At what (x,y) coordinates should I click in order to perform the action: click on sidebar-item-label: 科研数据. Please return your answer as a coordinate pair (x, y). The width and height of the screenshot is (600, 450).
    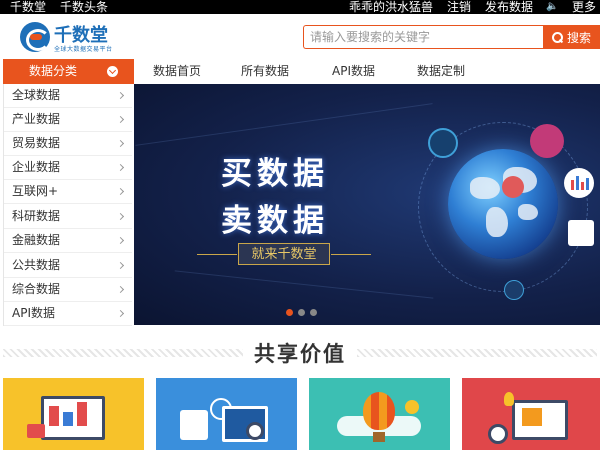
    Looking at the image, I should click on (36, 216).